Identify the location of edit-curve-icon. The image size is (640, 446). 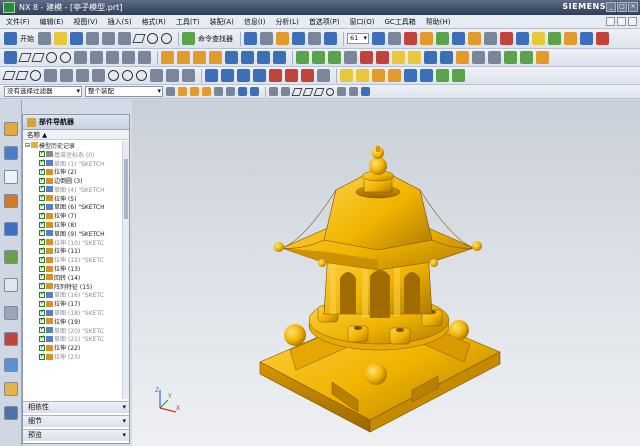
(211, 75).